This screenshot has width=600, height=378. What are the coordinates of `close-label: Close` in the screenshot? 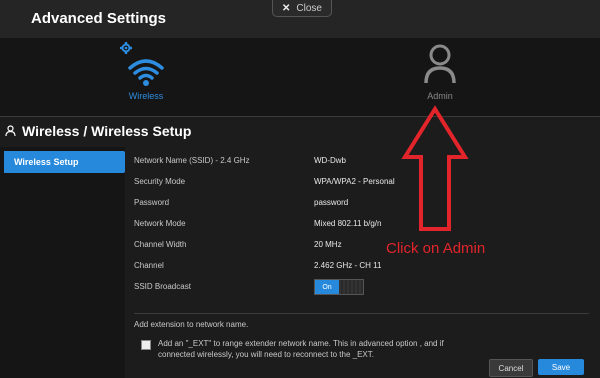 It's located at (309, 8).